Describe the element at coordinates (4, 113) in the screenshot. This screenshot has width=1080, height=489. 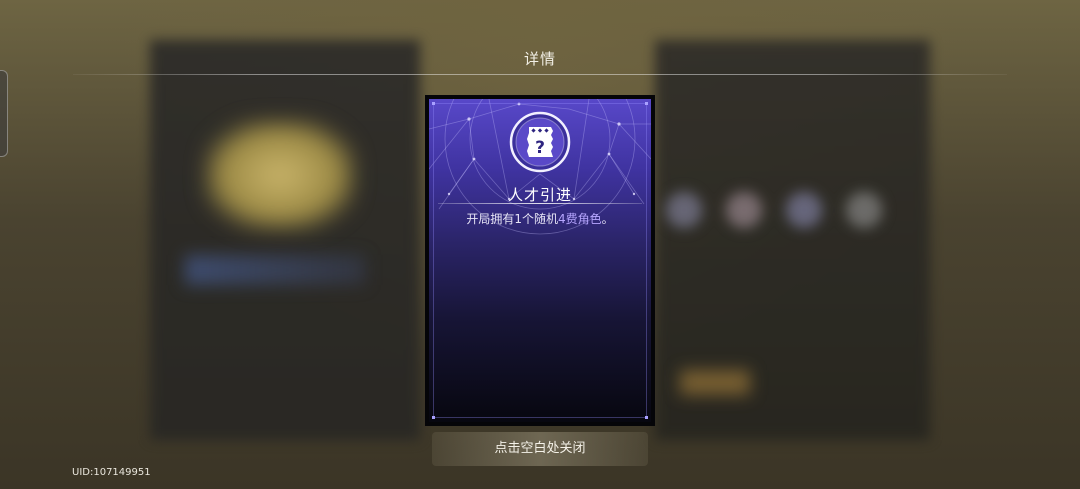
I see `side-tab-handle` at that location.